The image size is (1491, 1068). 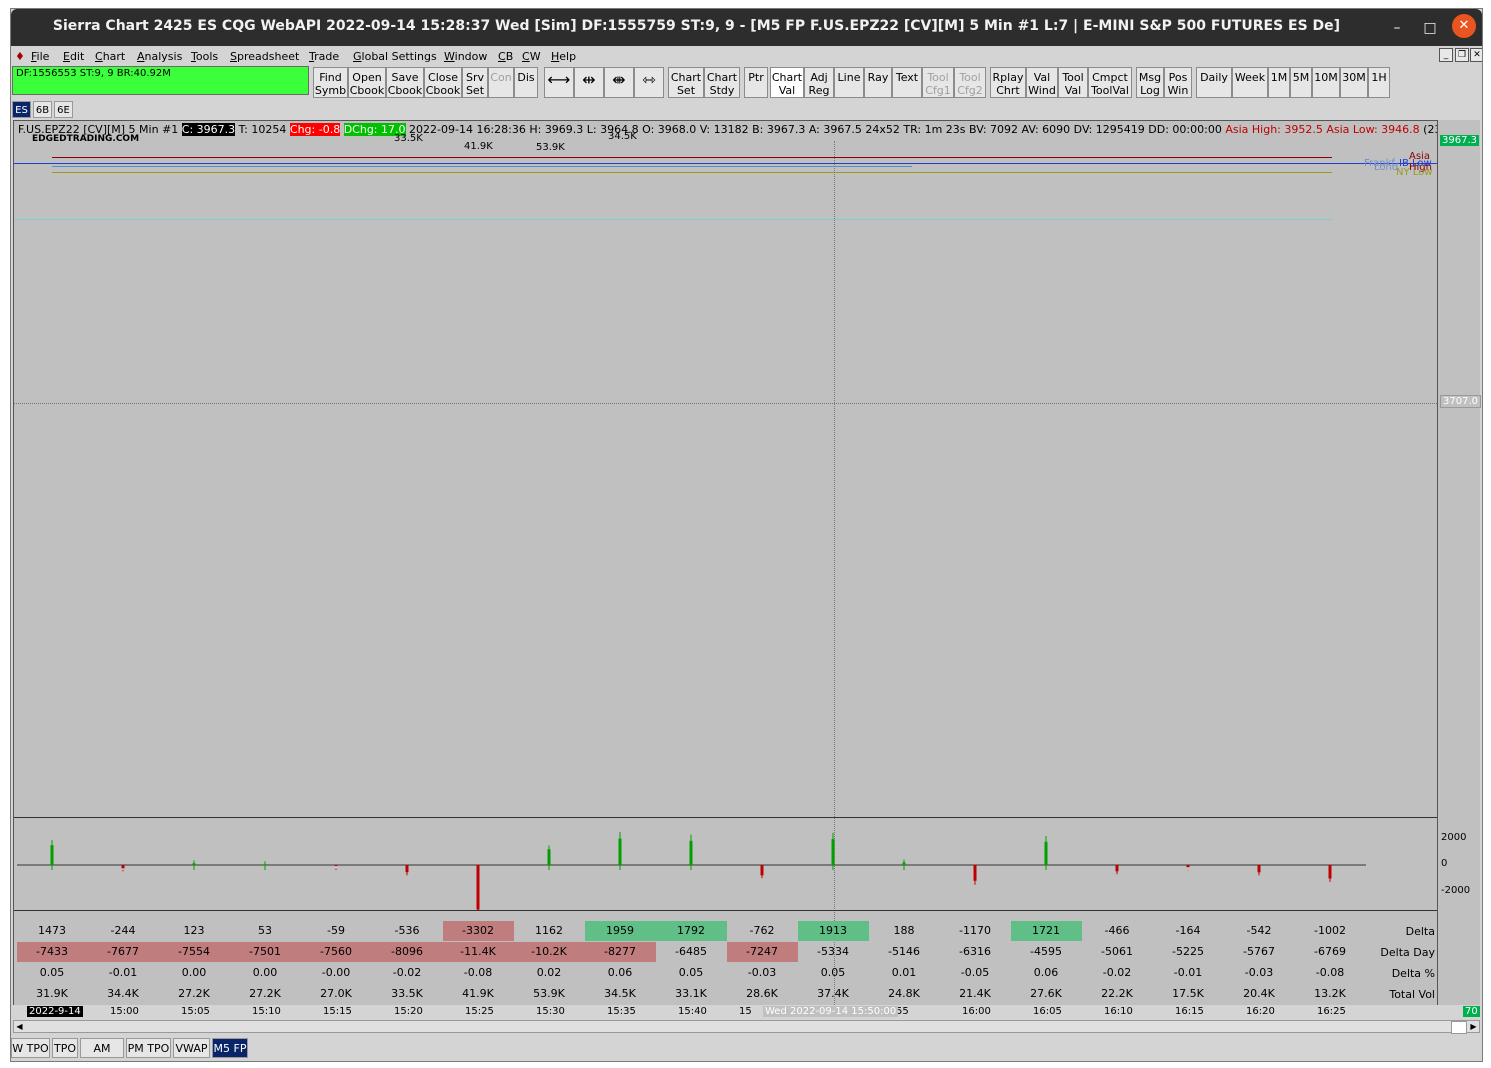 I want to click on chart-tab-tpo: TPO, so click(x=65, y=1048).